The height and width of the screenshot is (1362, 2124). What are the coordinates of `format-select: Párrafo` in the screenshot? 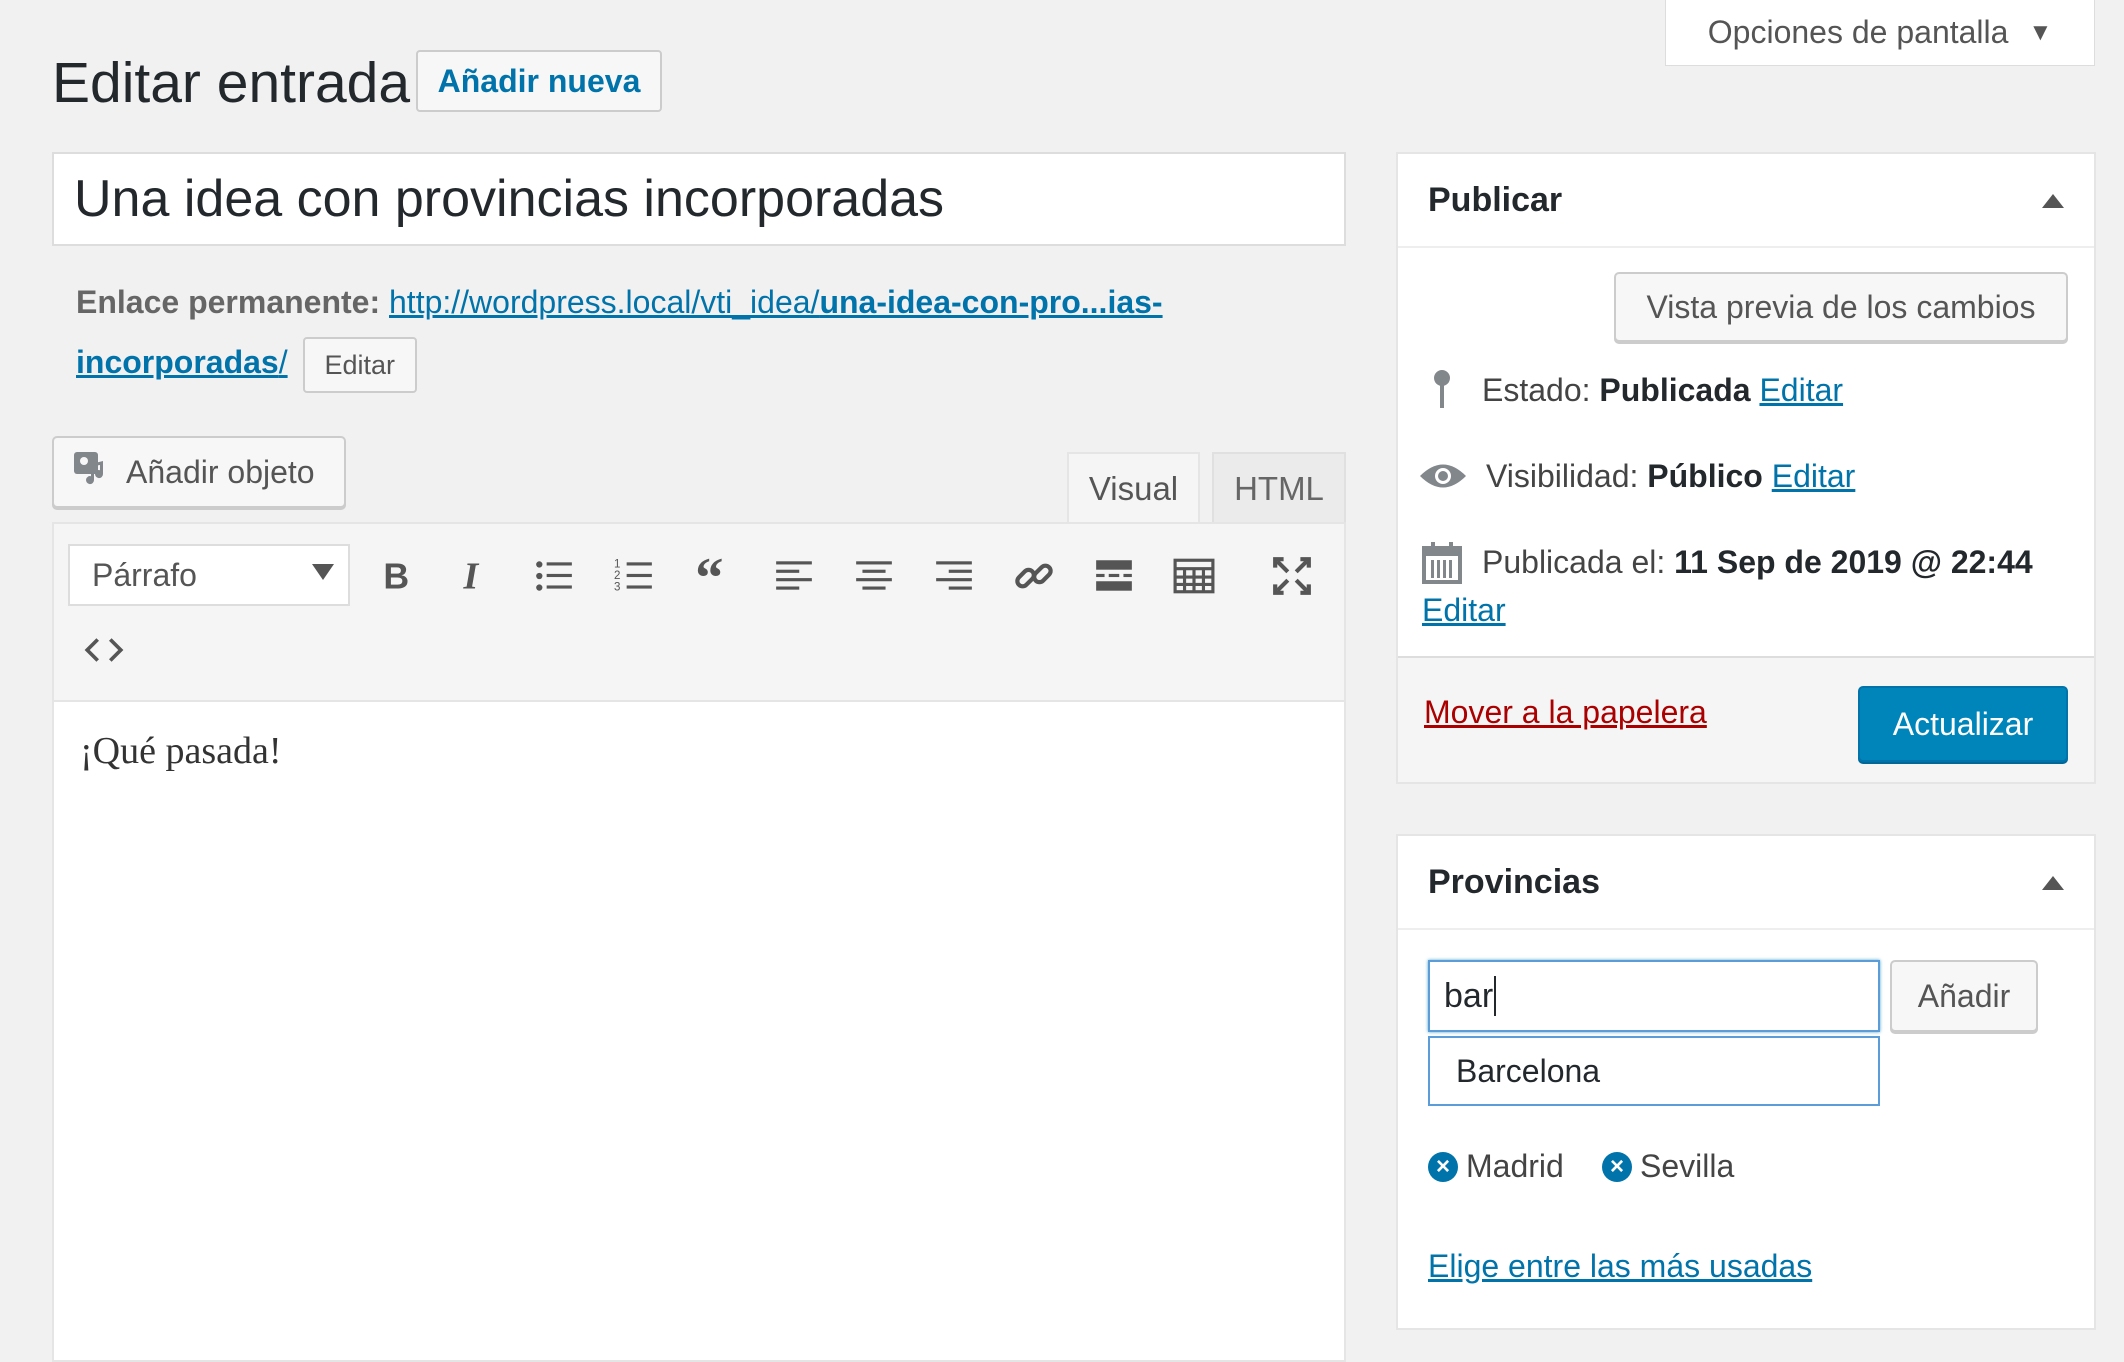 It's located at (209, 575).